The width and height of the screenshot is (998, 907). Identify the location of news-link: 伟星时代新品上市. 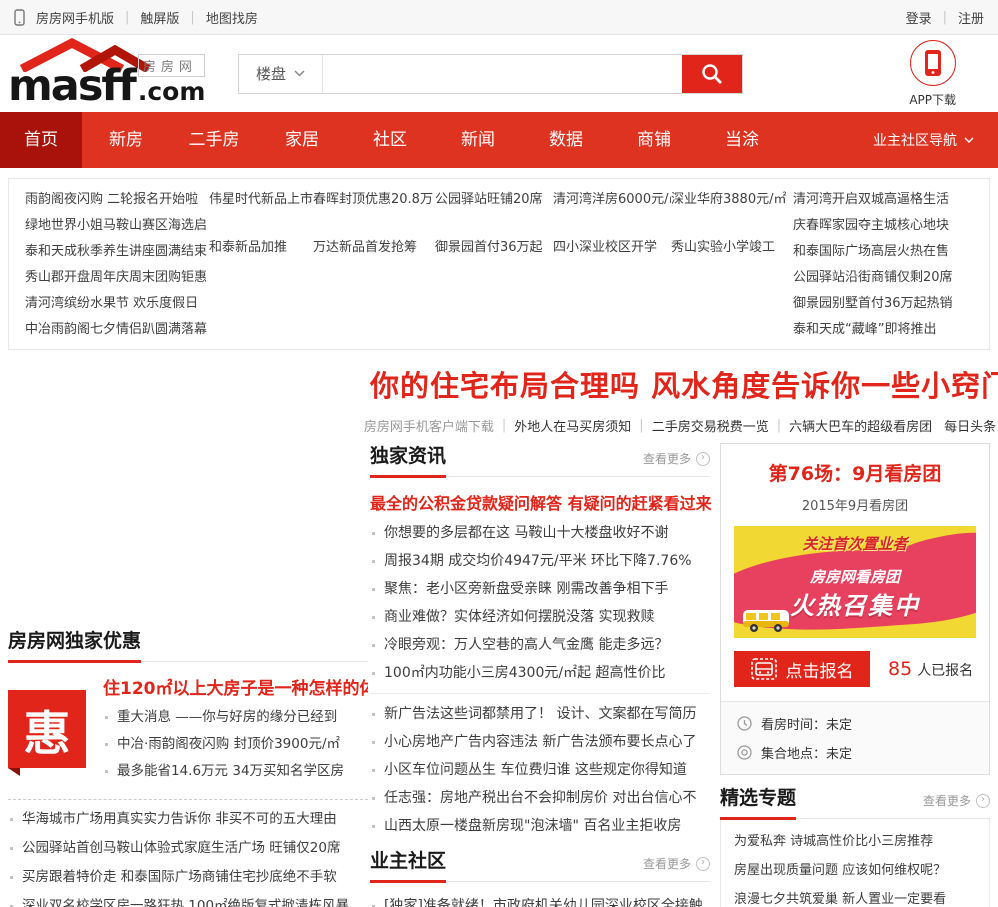
(261, 200).